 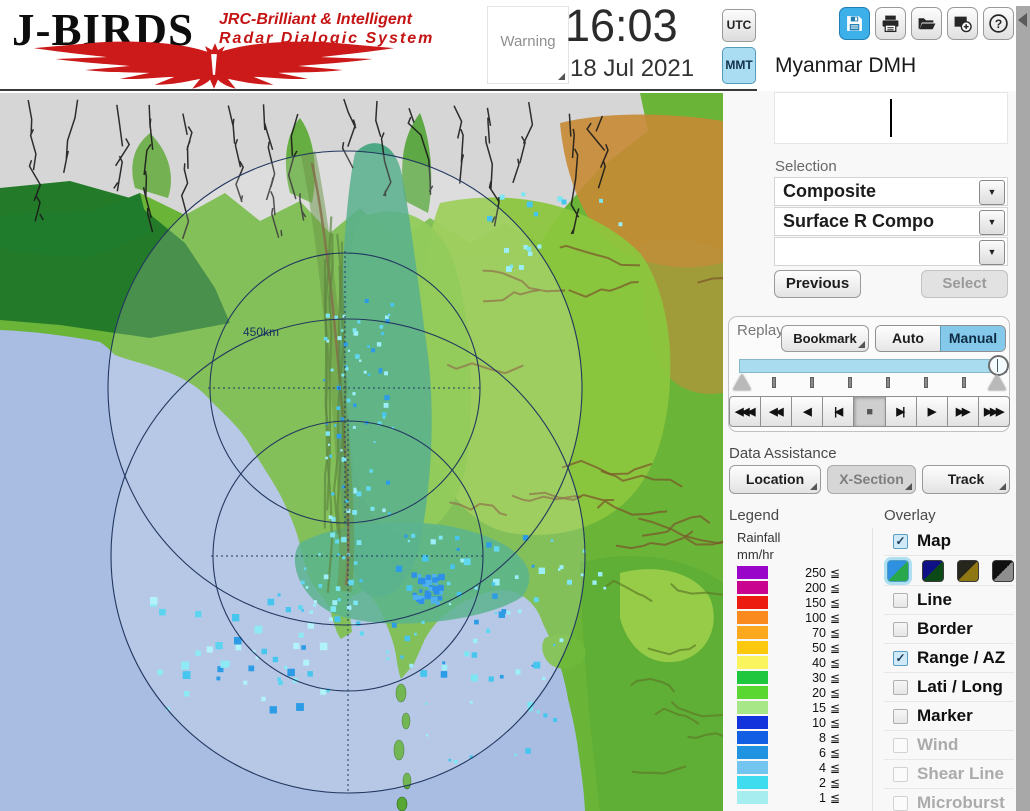 I want to click on jump-start-button: ◀◀◀, so click(x=745, y=411).